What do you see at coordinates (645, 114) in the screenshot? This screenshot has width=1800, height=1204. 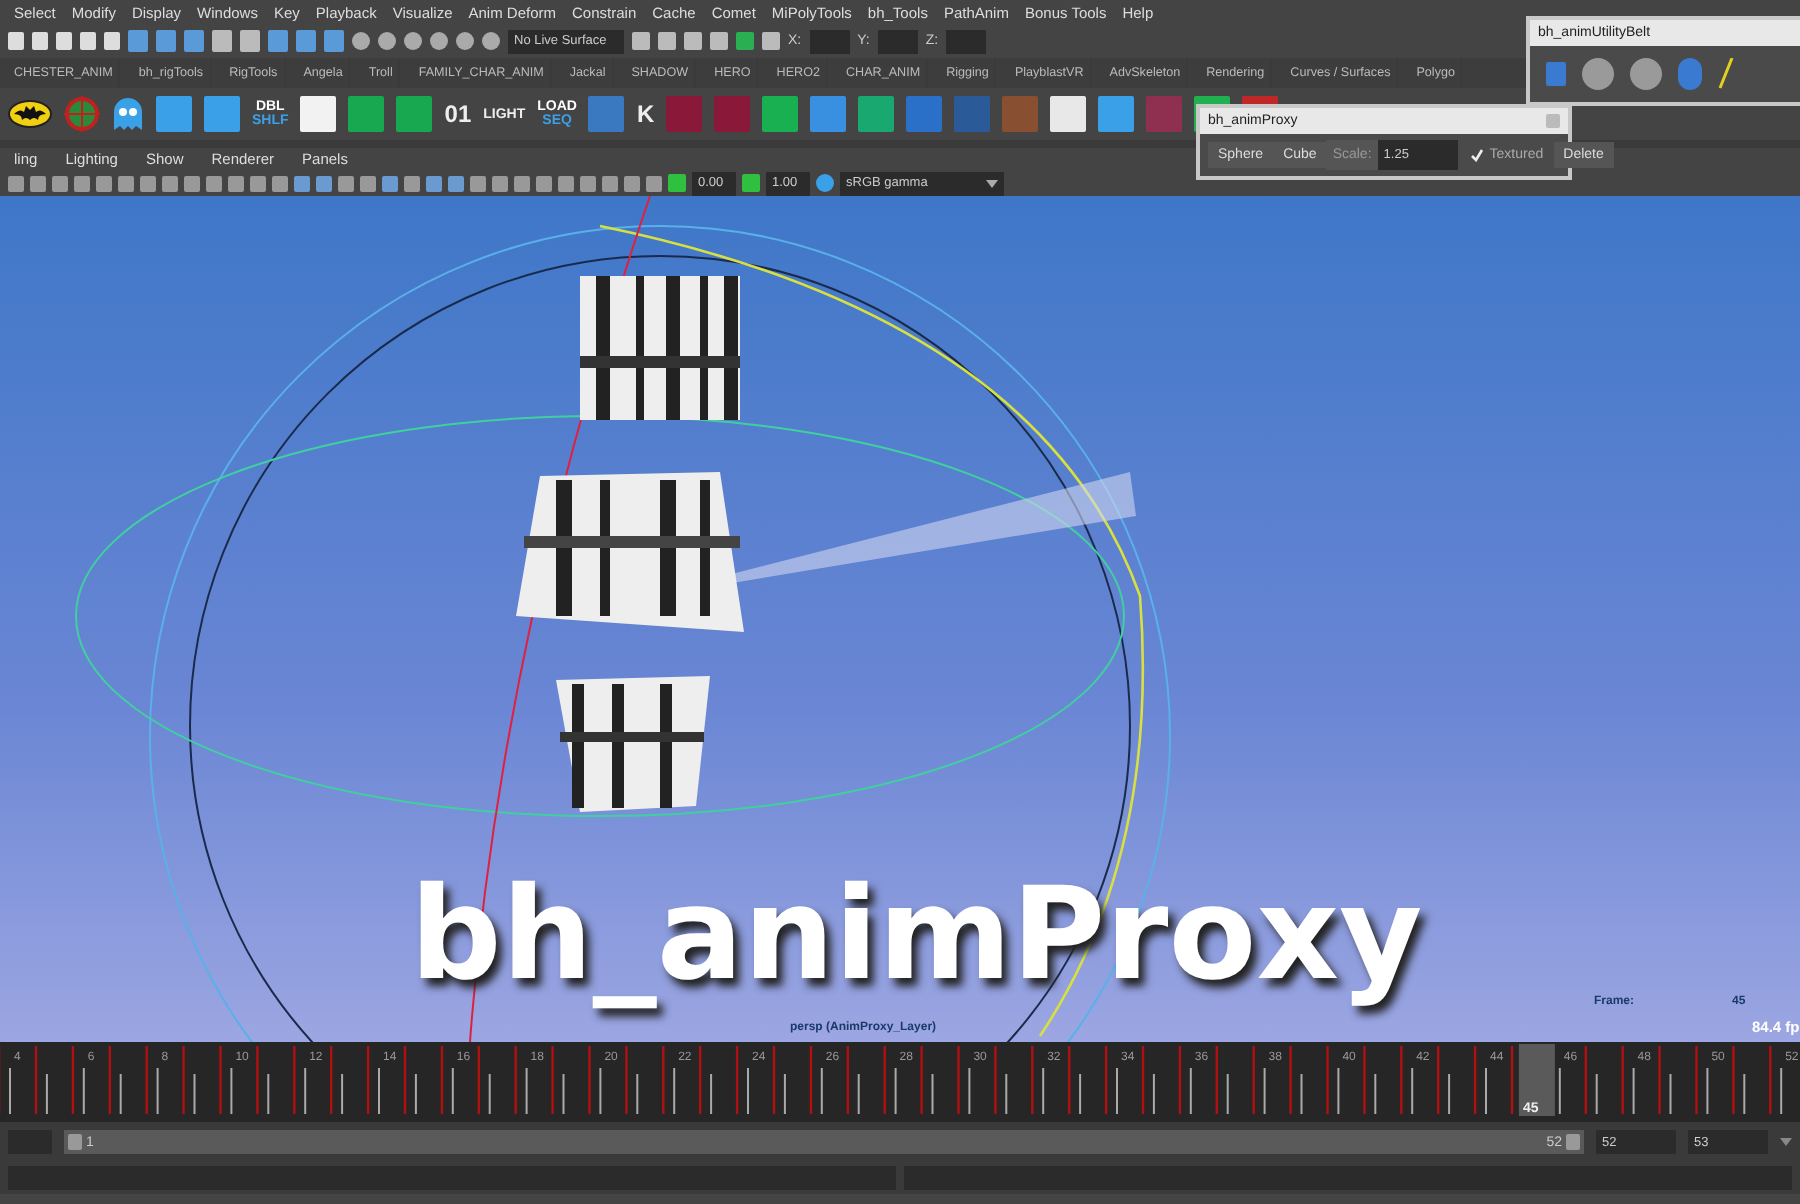 I see `shelf-text-button: K` at bounding box center [645, 114].